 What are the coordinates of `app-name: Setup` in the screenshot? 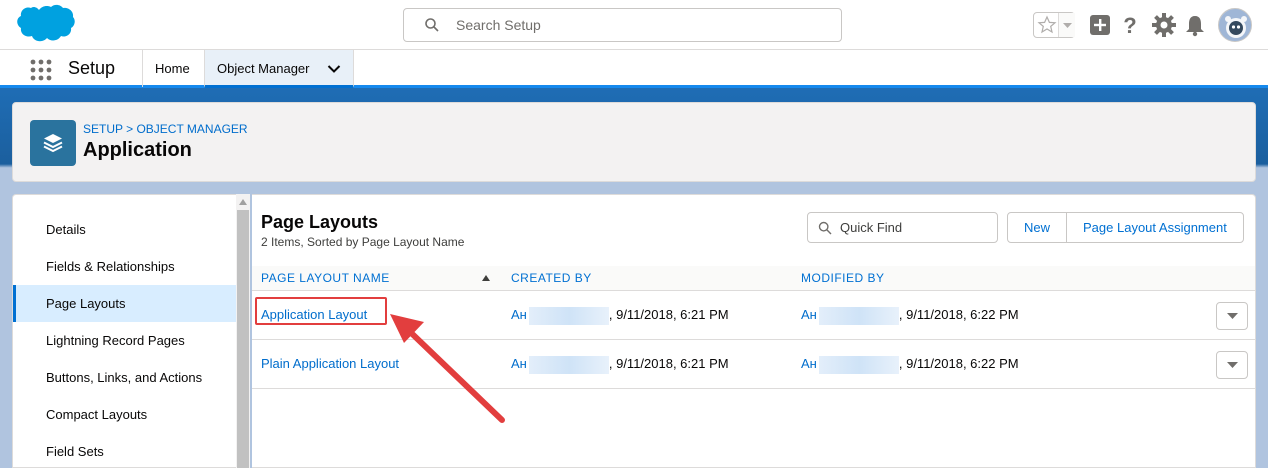 It's located at (92, 68).